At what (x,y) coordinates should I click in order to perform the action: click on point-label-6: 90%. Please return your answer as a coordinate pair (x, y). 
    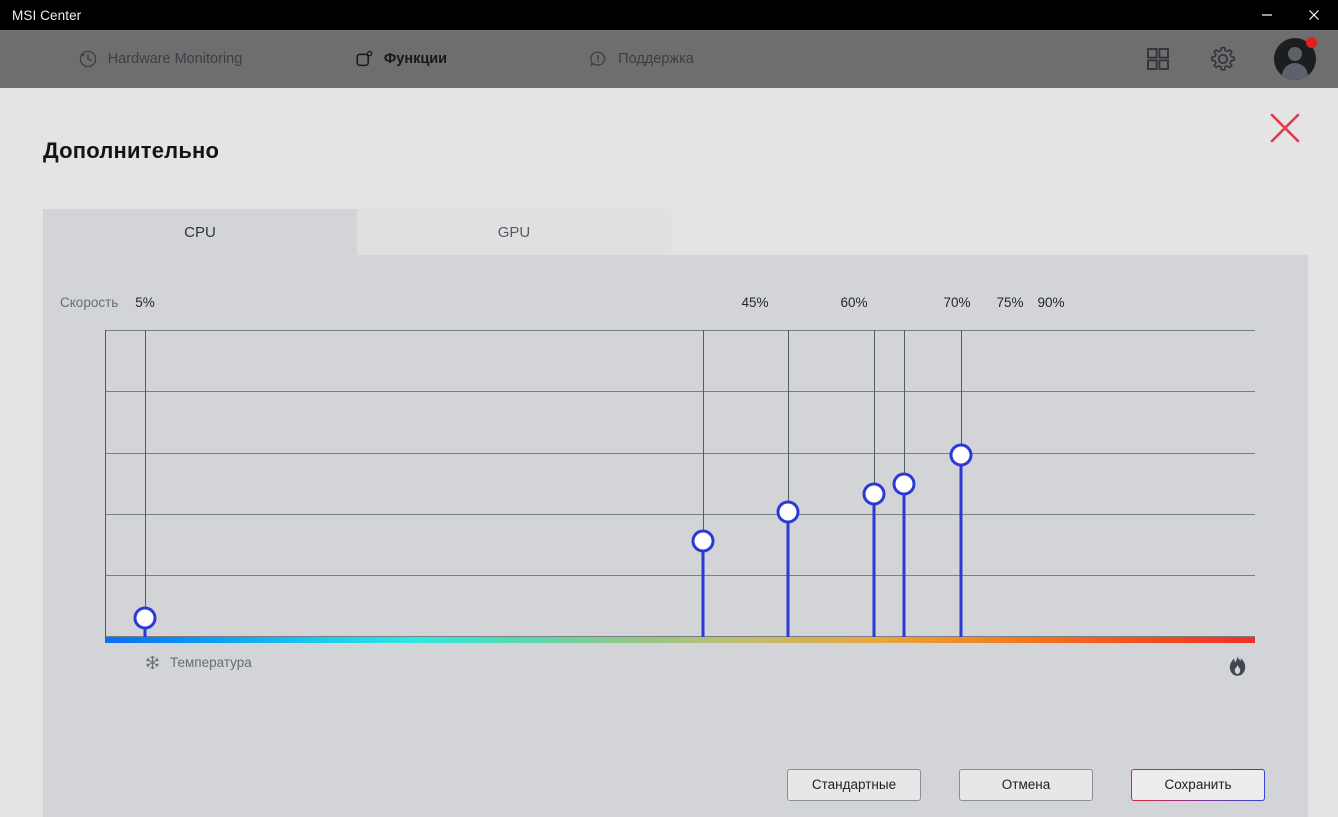
    Looking at the image, I should click on (1051, 302).